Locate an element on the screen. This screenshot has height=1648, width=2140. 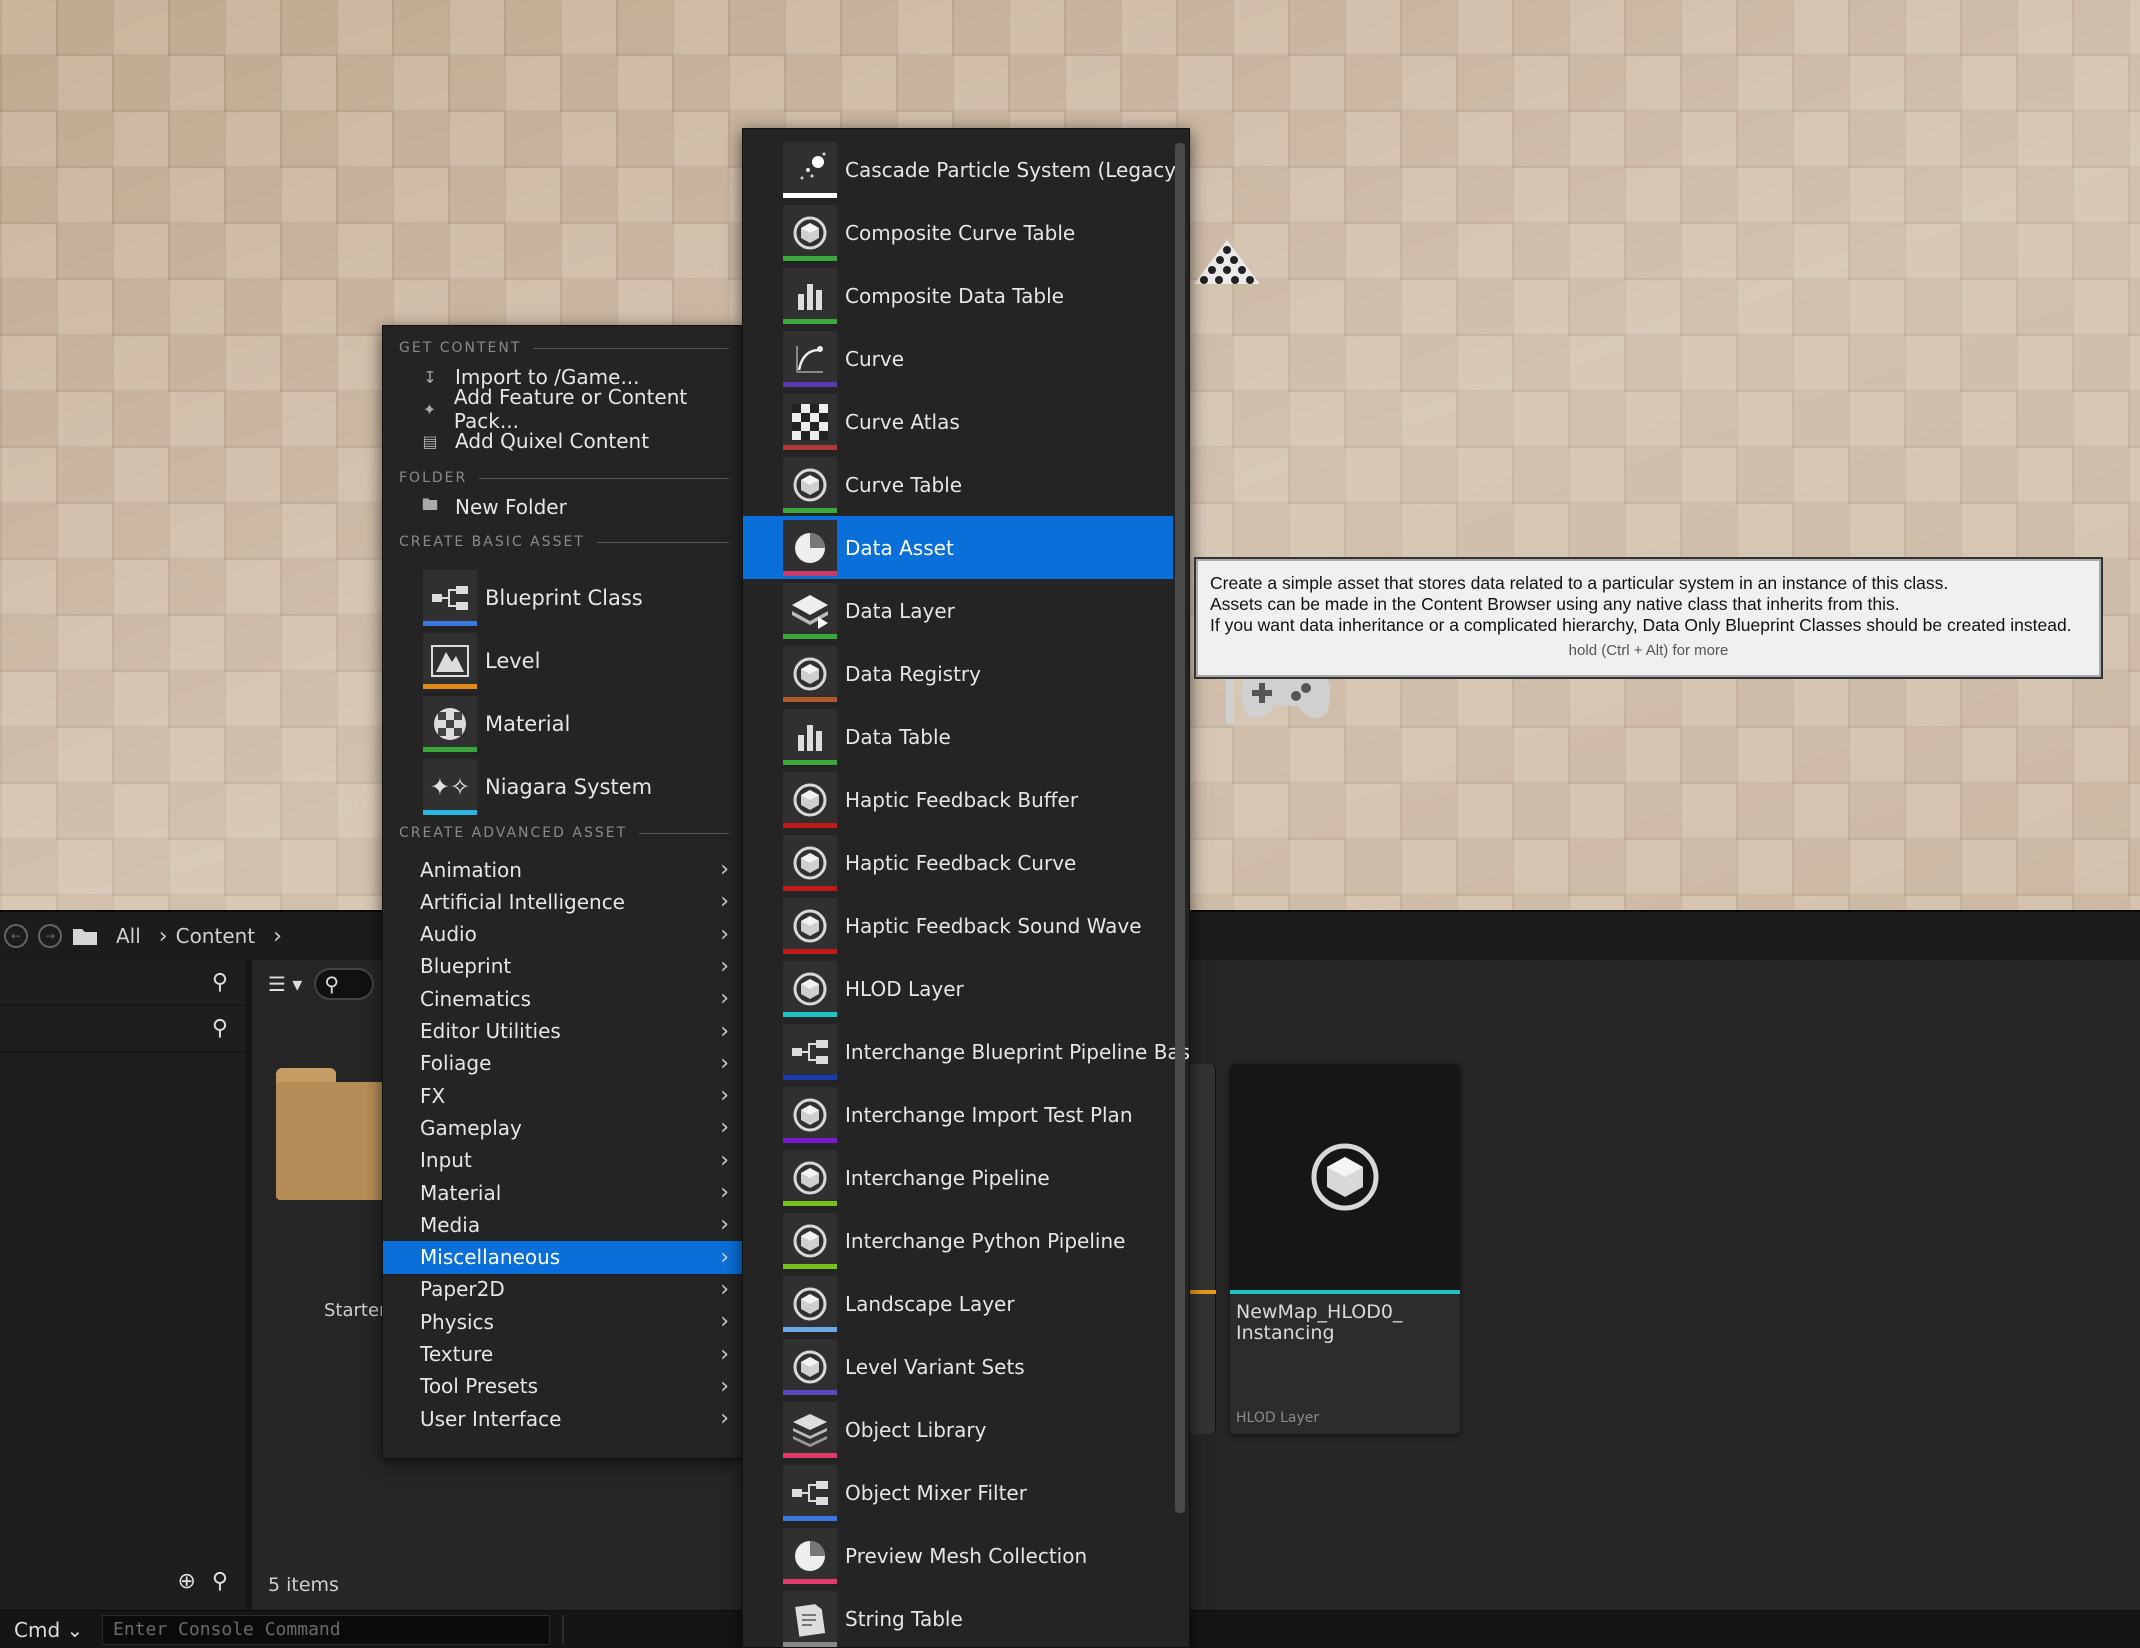
advanced-category-animation: Animation › is located at coordinates (563, 869).